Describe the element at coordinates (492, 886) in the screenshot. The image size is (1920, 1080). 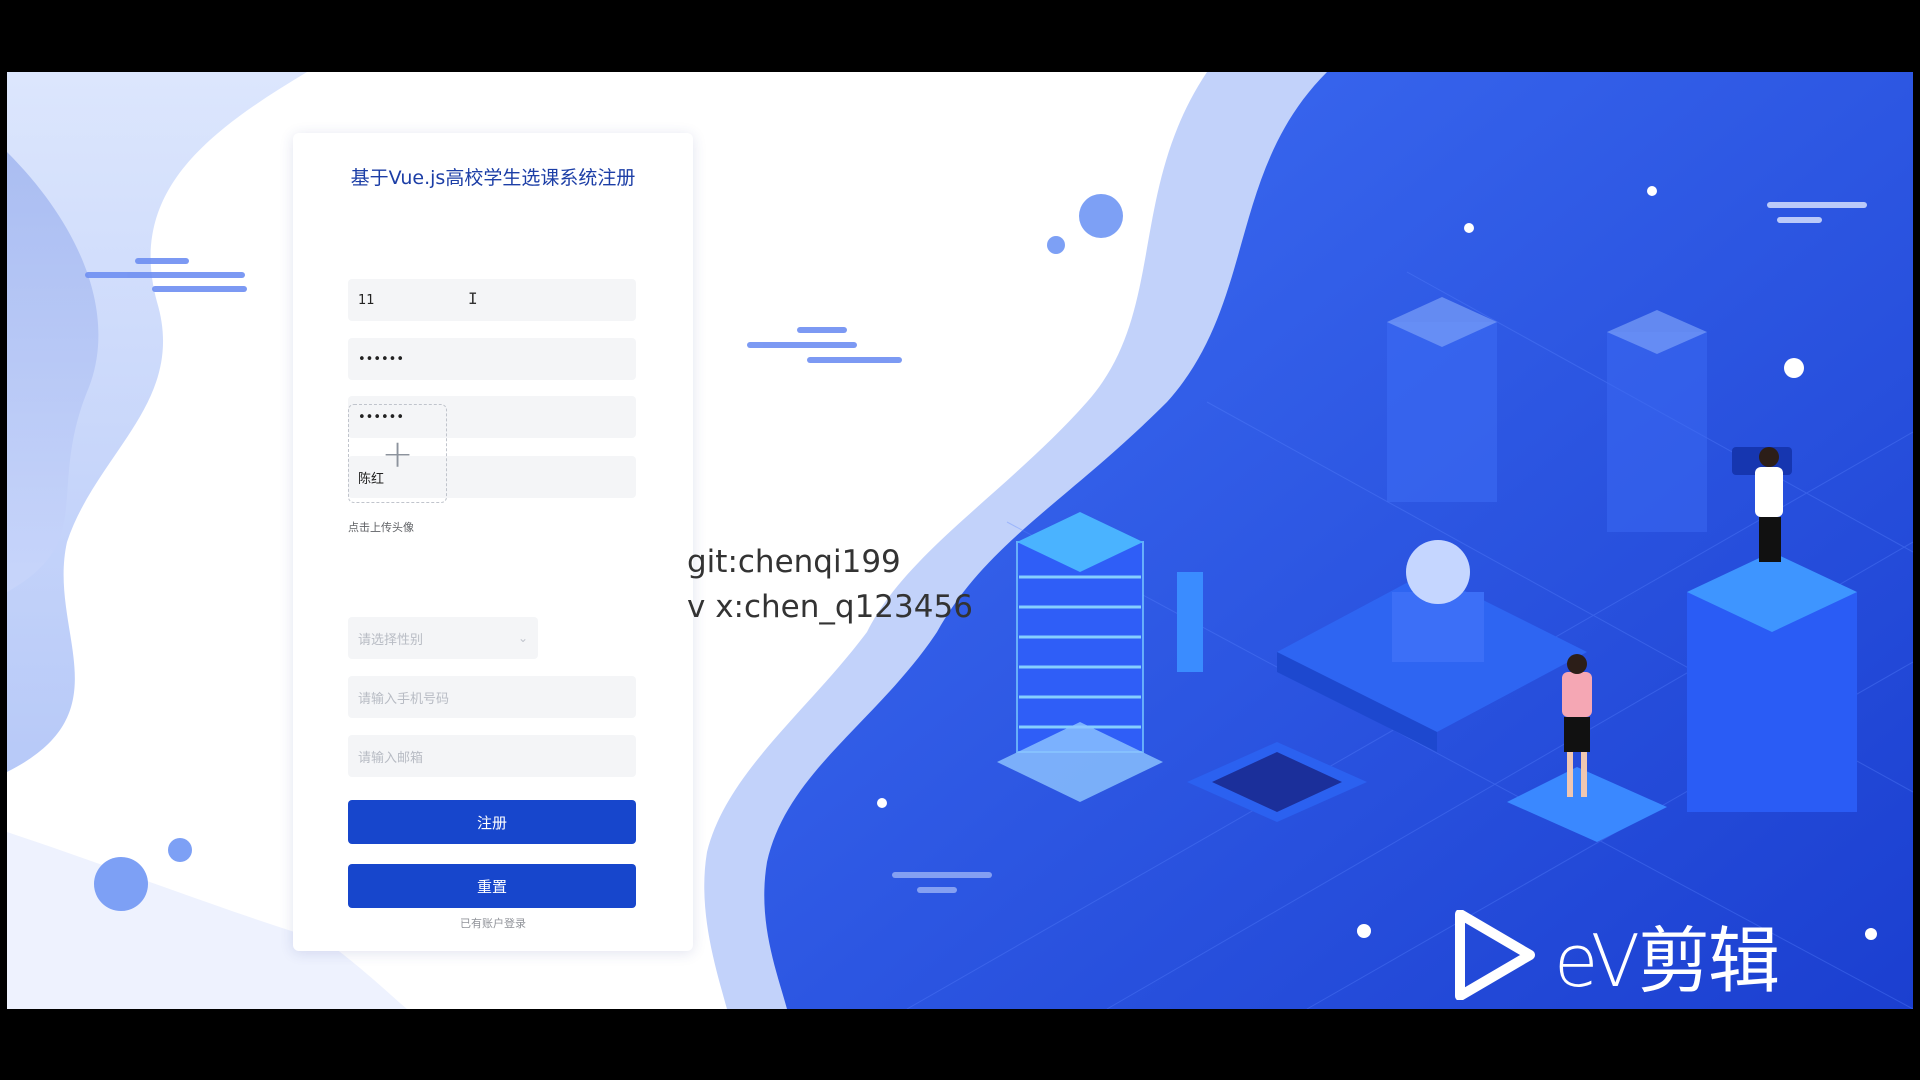
I see `reset-button: 重置` at that location.